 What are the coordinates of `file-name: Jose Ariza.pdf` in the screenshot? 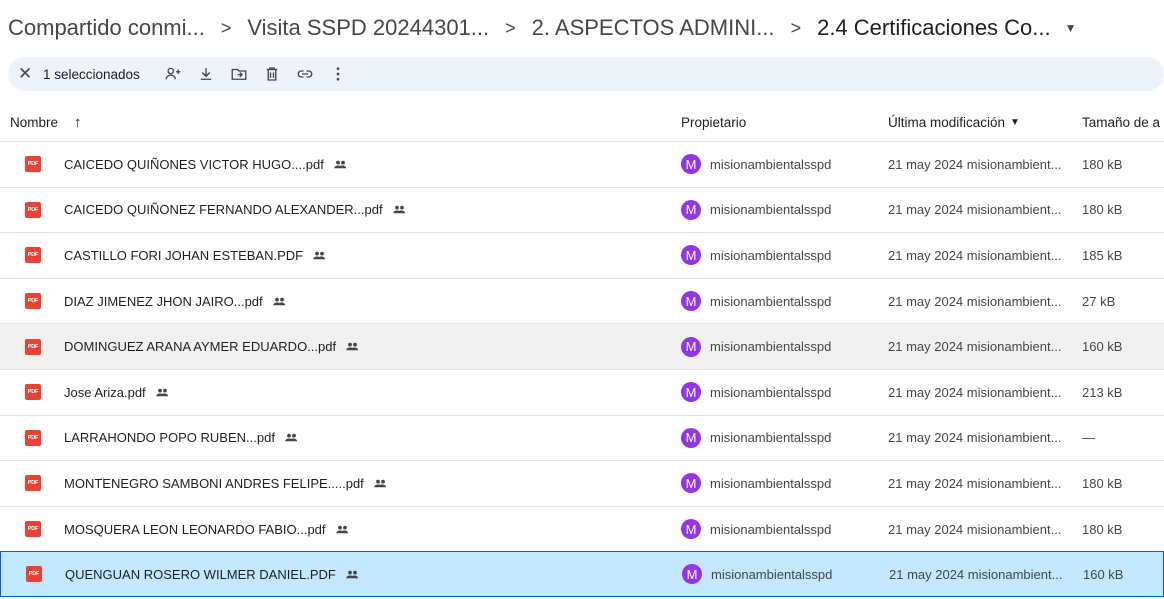 It's located at (117, 392).